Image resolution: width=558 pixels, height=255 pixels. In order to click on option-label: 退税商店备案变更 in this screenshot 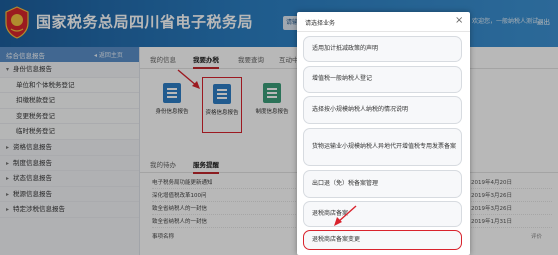, I will do `click(336, 239)`.